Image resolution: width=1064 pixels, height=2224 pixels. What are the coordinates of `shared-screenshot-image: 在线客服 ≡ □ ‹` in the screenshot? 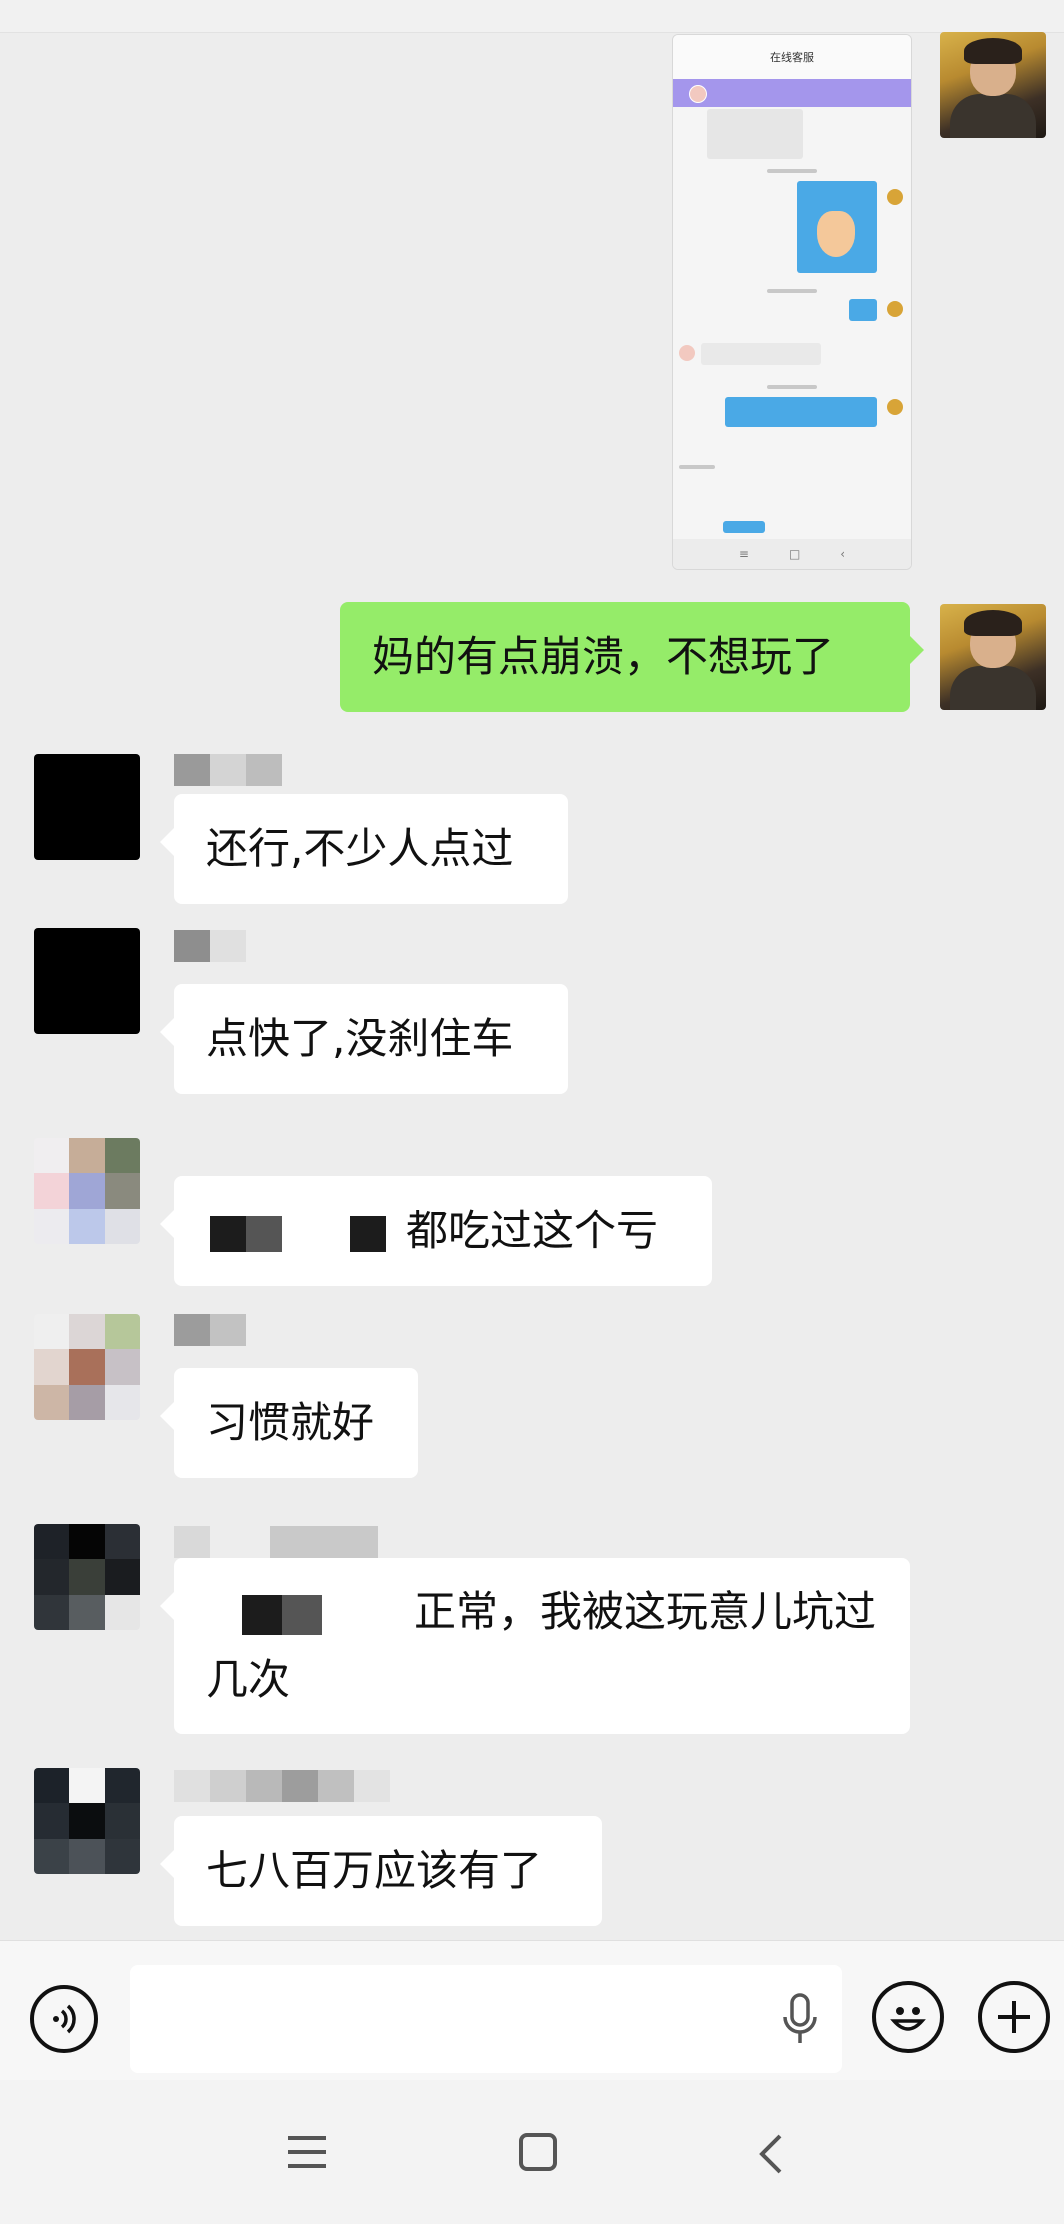 It's located at (792, 302).